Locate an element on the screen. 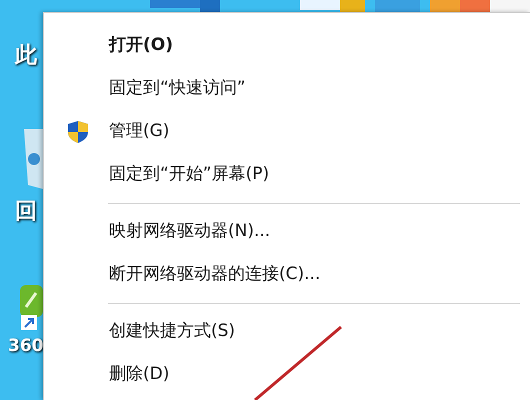 This screenshot has width=530, height=400. shield-icon is located at coordinates (78, 132).